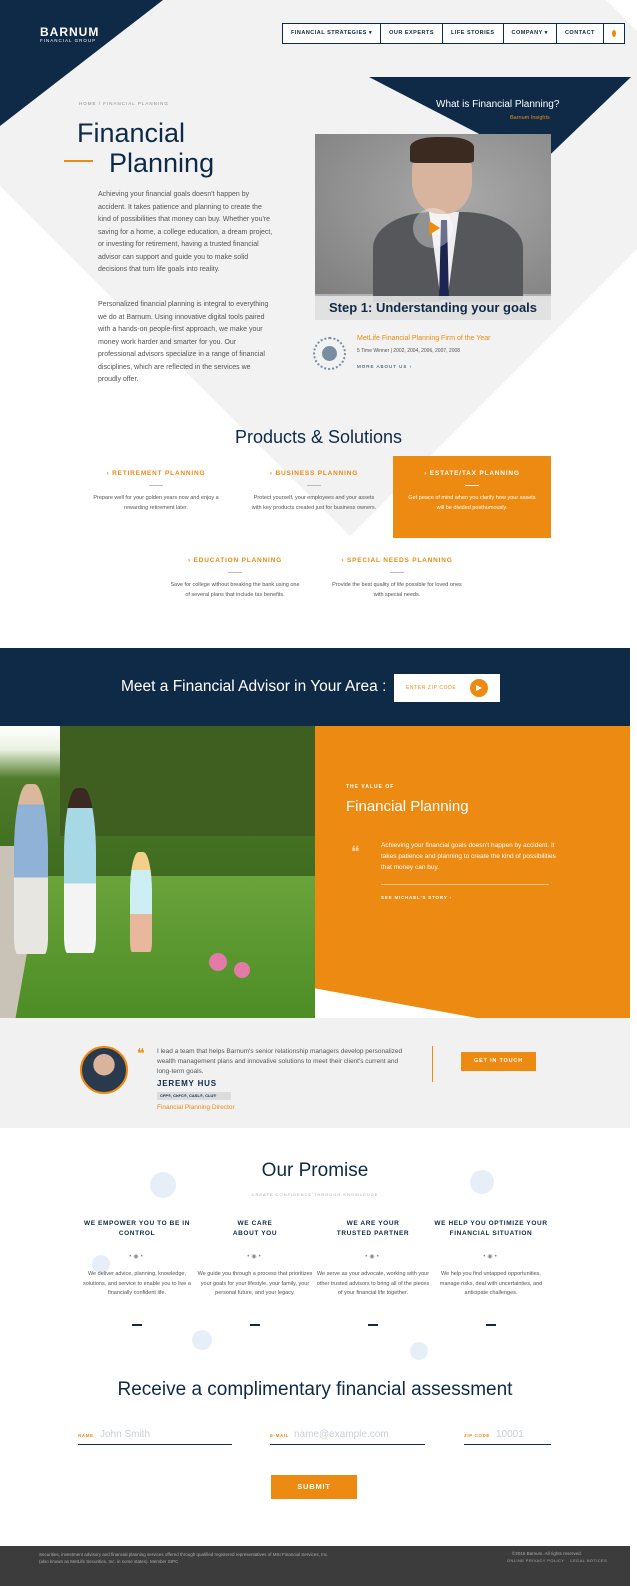 Image resolution: width=637 pixels, height=1586 pixels. I want to click on get-in-touch-button: GET IN TOUCH, so click(498, 1061).